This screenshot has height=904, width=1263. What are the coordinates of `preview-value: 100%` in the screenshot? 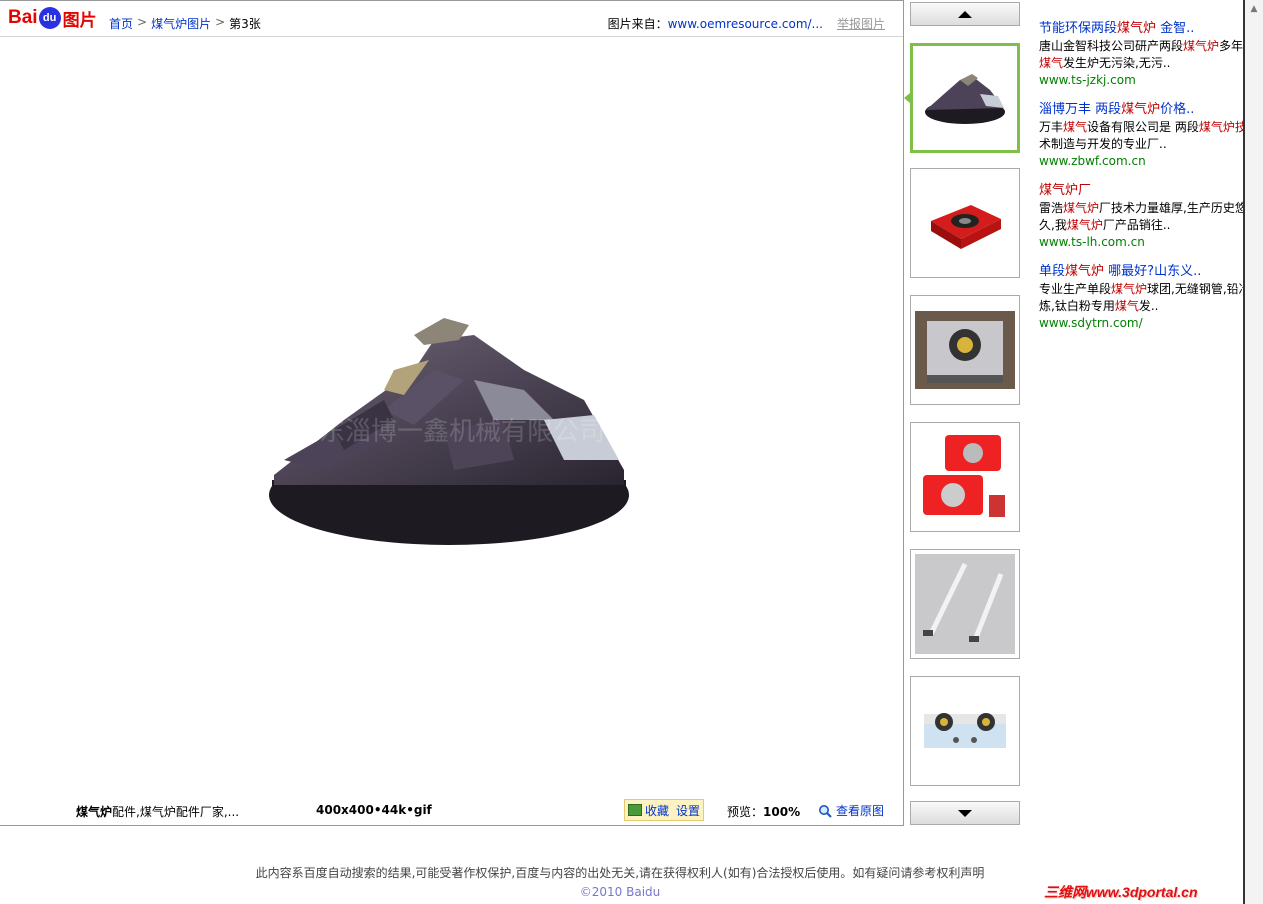 It's located at (782, 812).